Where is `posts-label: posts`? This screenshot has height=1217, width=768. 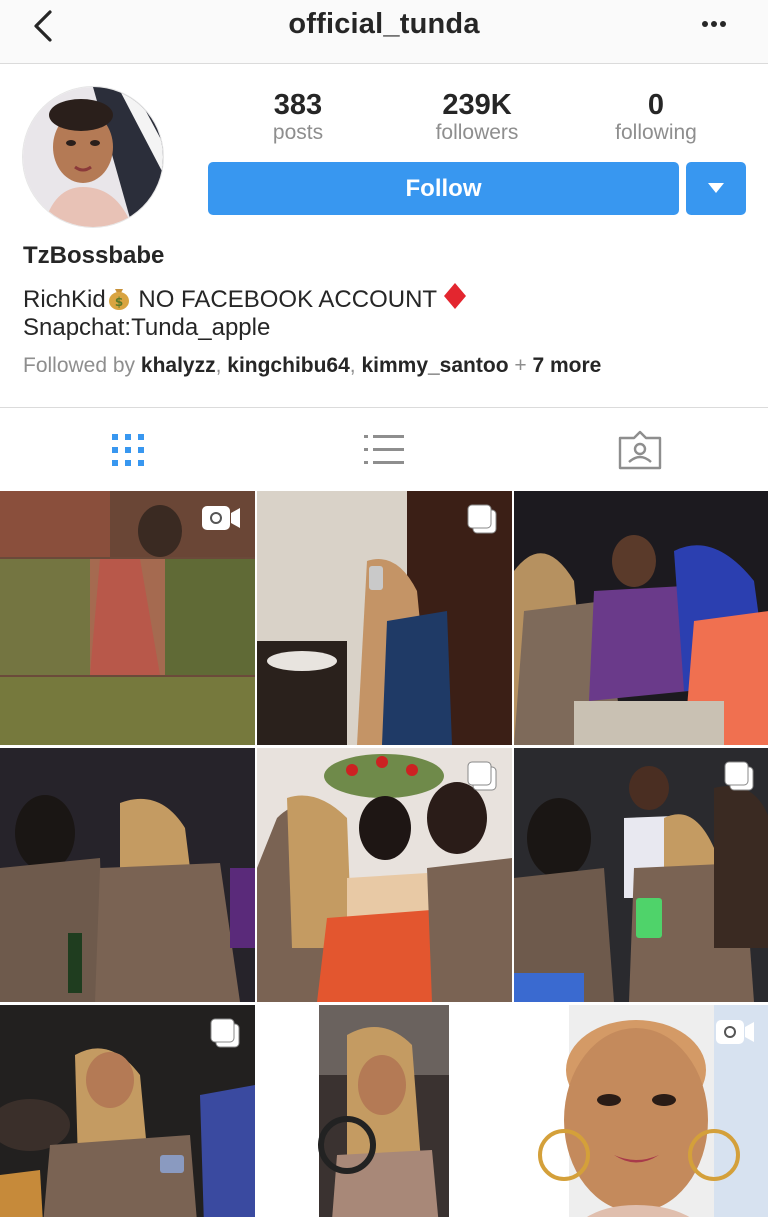 posts-label: posts is located at coordinates (298, 132).